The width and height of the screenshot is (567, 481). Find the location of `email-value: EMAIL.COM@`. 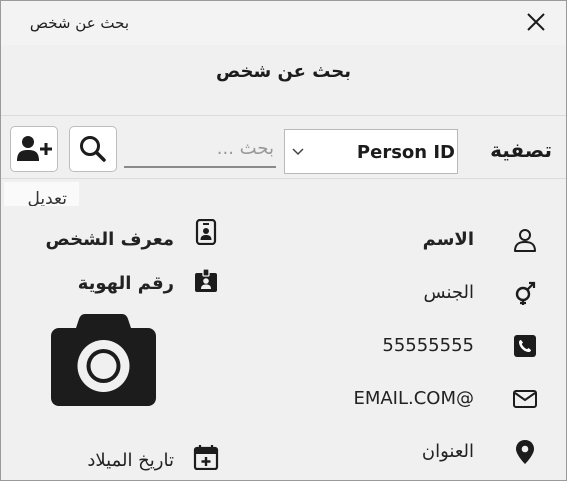

email-value: EMAIL.COM@ is located at coordinates (413, 398).